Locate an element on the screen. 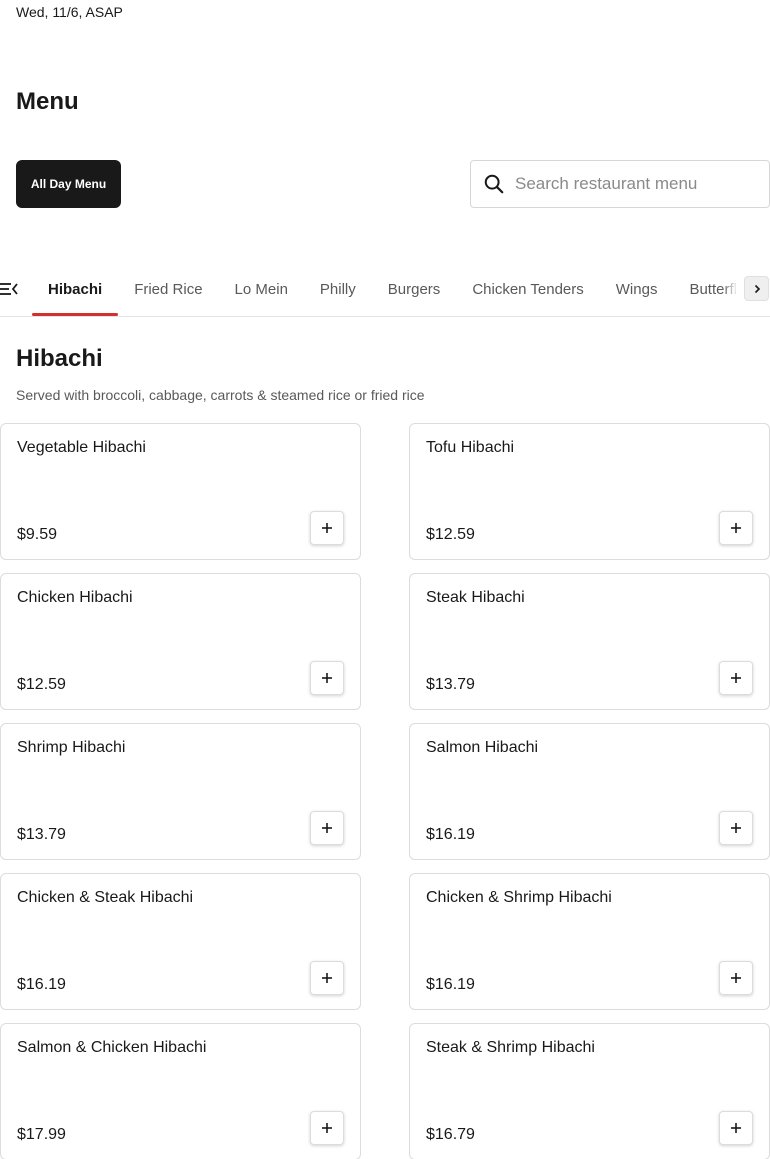 The width and height of the screenshot is (770, 1159). tab-burgers: Burgers is located at coordinates (414, 291).